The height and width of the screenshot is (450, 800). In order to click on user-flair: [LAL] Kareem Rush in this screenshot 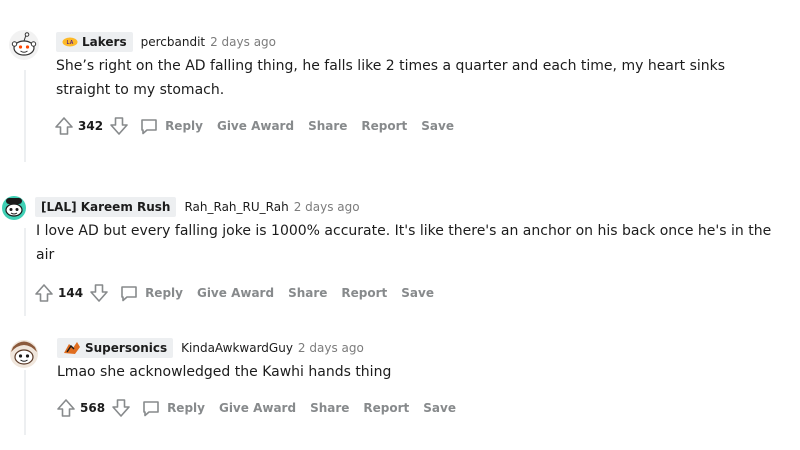, I will do `click(106, 207)`.